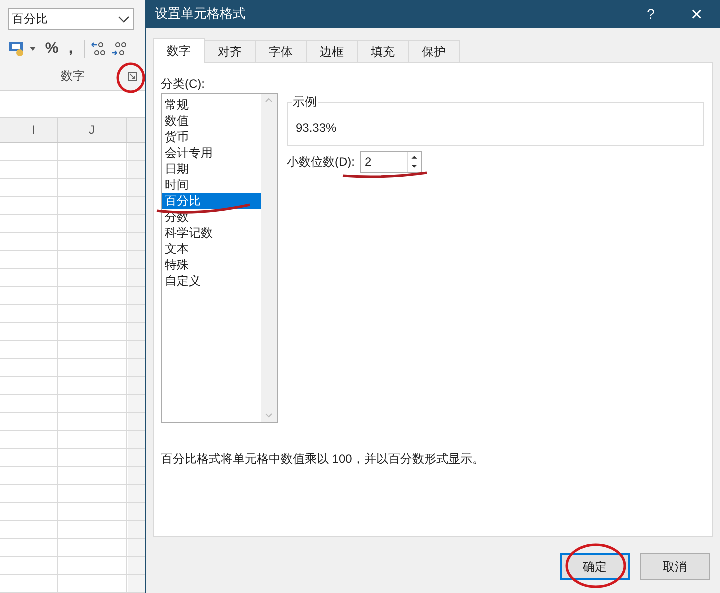  What do you see at coordinates (183, 84) in the screenshot?
I see `category-label: 分类(C):` at bounding box center [183, 84].